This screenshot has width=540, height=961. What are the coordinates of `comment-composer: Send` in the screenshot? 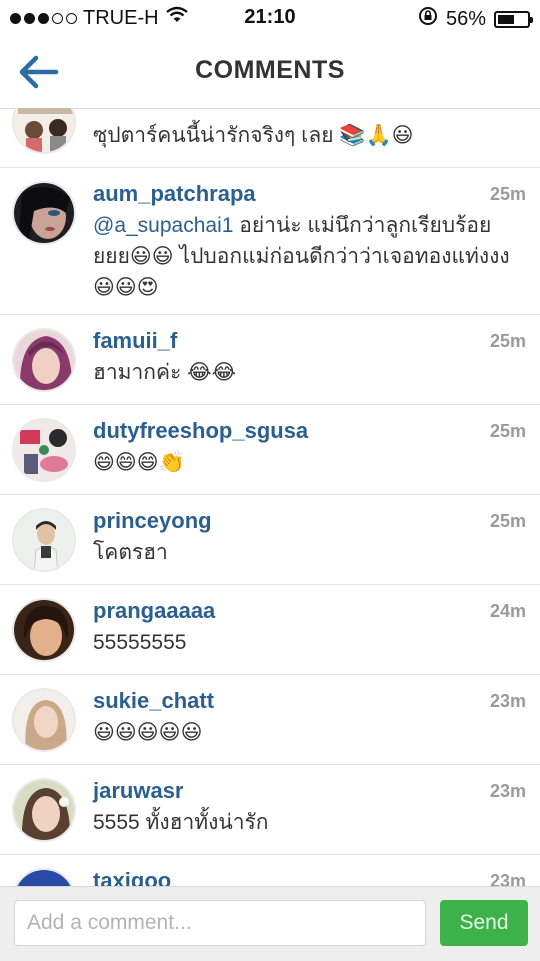 It's located at (270, 923).